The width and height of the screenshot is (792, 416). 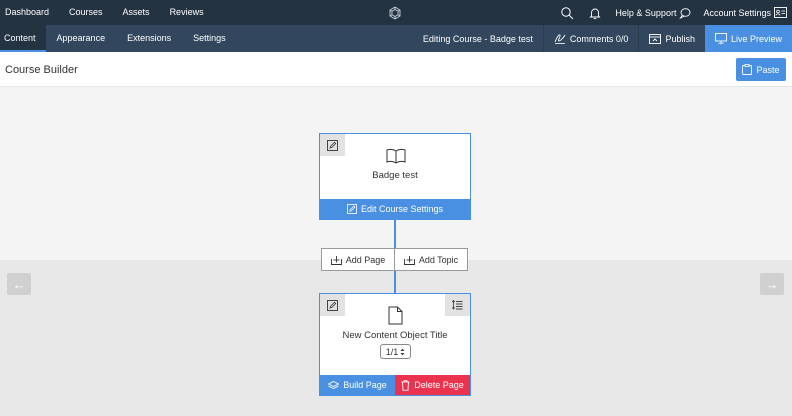 I want to click on scroll-left-button: ←, so click(x=19, y=284).